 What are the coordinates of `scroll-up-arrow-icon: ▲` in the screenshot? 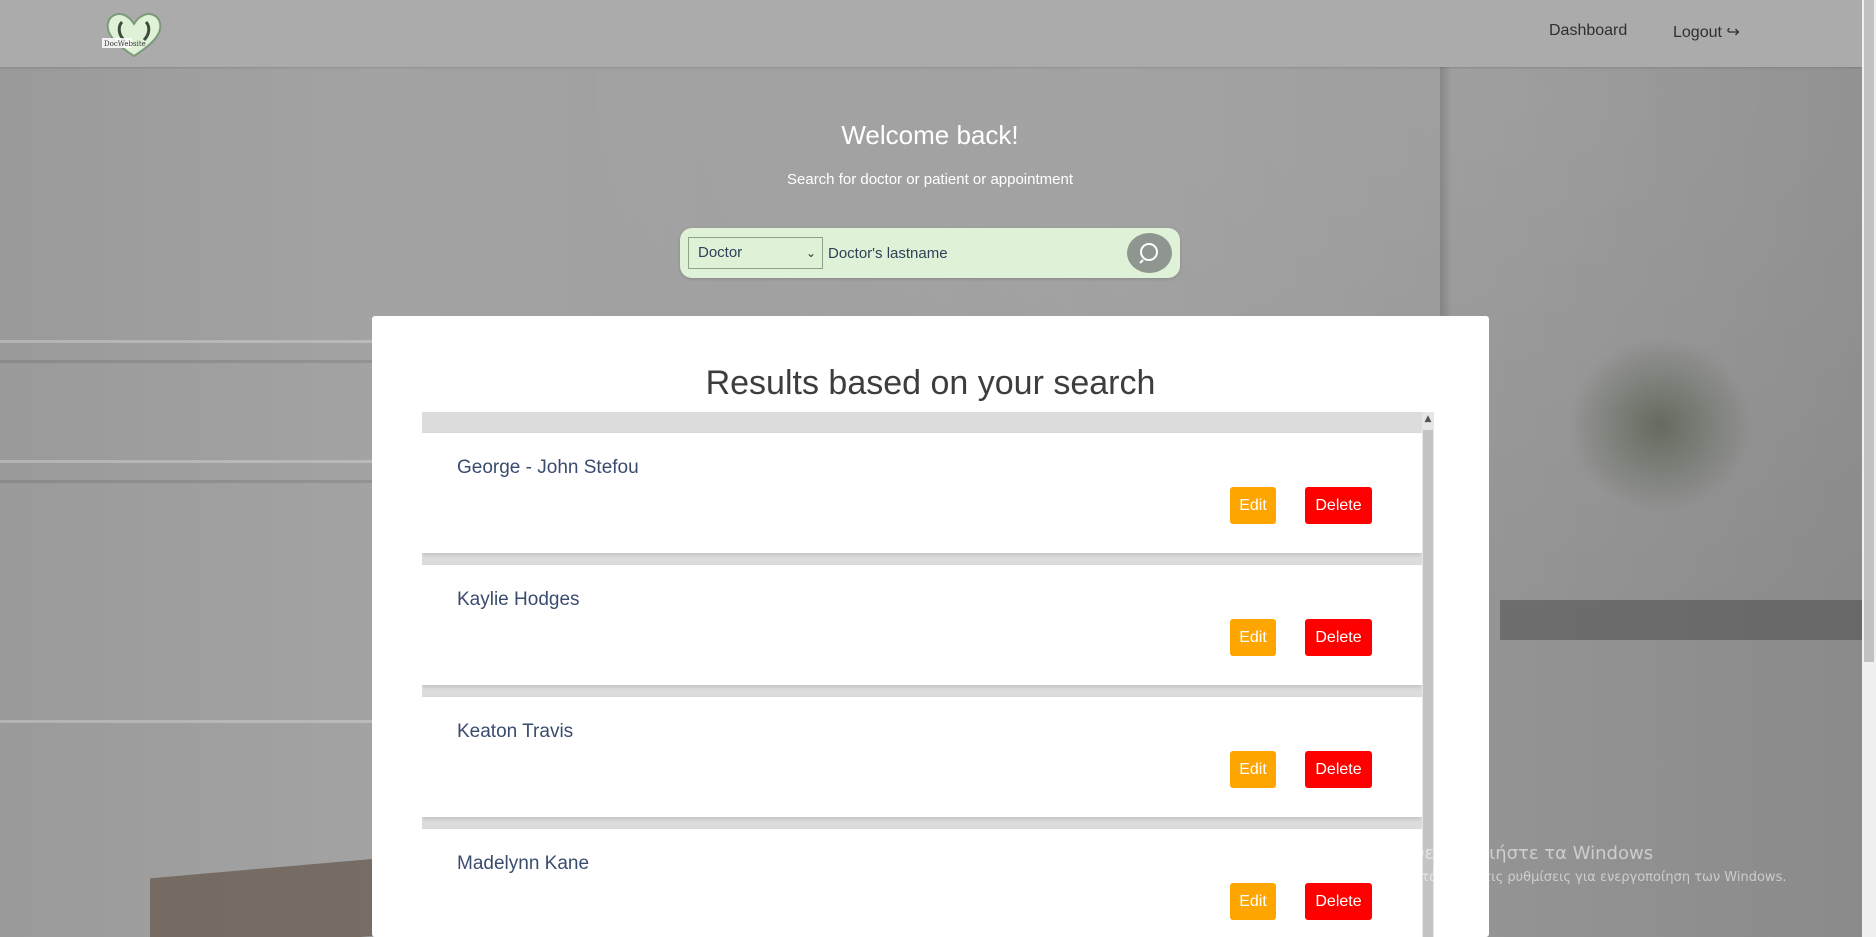 It's located at (1428, 419).